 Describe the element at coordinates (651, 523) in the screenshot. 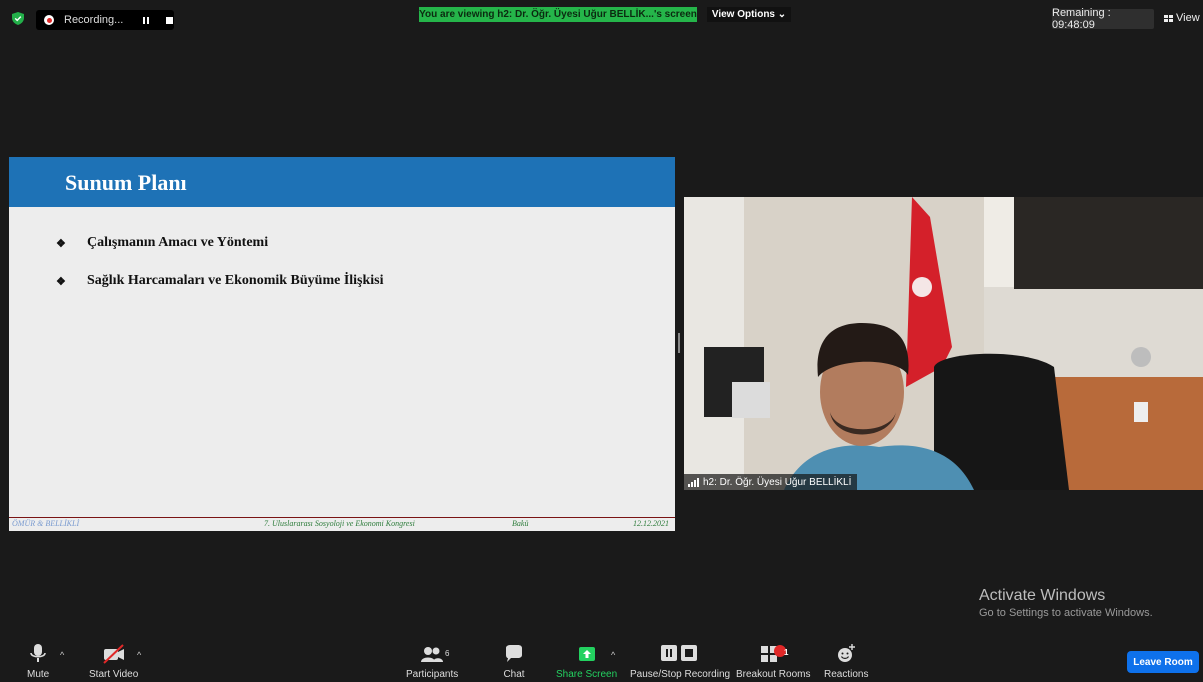

I see `slide-footer-date: 12.12.2021` at that location.